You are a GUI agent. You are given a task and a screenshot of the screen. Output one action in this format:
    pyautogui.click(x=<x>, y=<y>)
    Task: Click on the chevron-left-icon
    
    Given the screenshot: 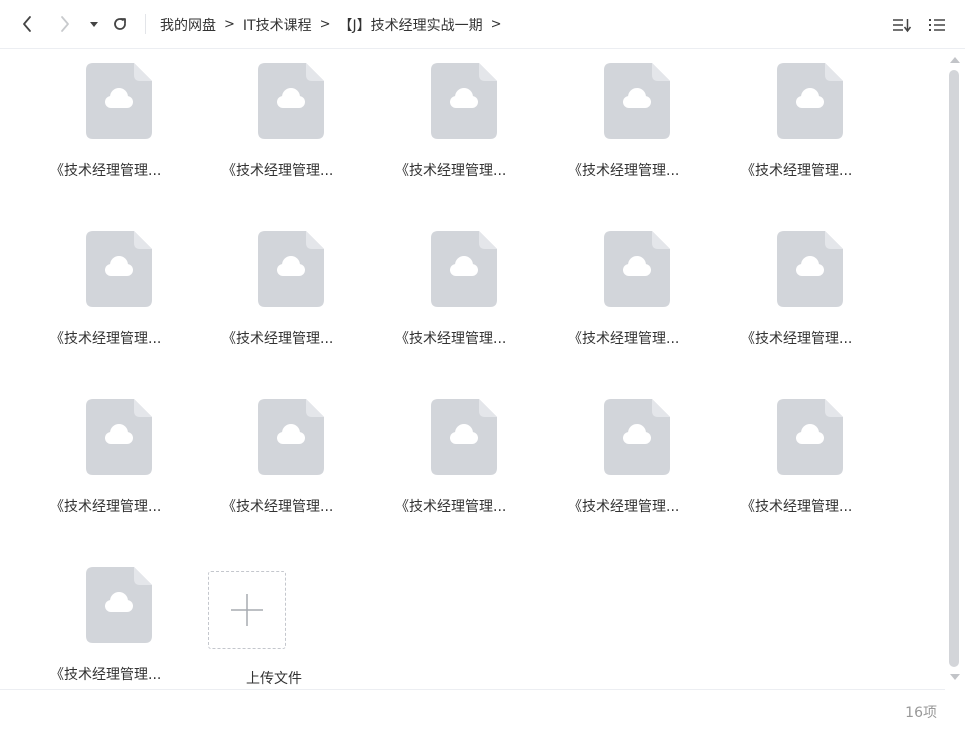 What is the action you would take?
    pyautogui.click(x=27, y=24)
    